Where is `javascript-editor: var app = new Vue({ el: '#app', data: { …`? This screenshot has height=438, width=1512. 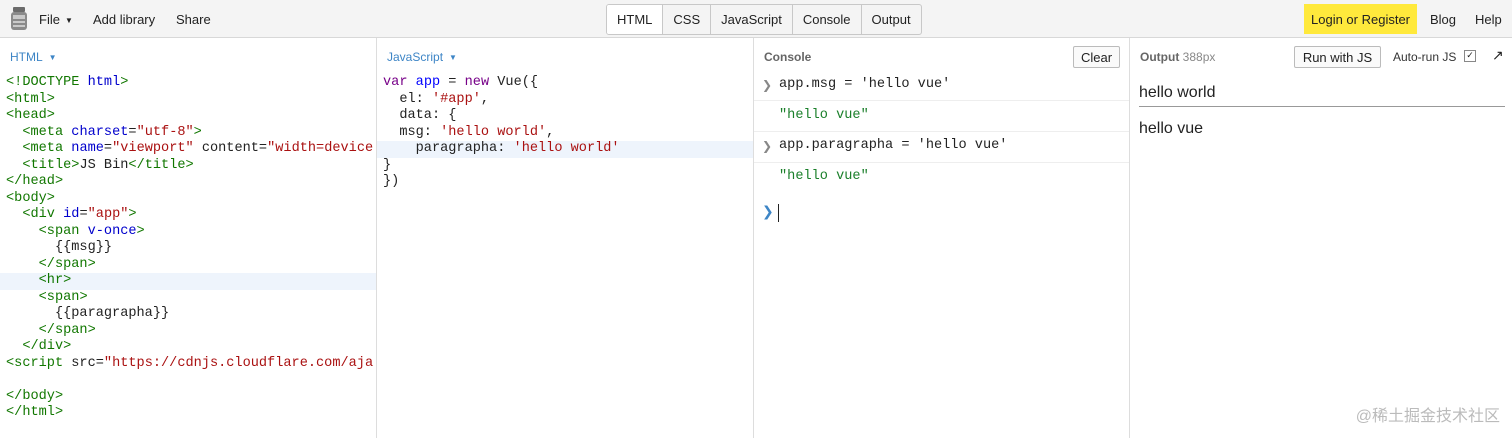
javascript-editor: var app = new Vue({ el: '#app', data: { … is located at coordinates (565, 133).